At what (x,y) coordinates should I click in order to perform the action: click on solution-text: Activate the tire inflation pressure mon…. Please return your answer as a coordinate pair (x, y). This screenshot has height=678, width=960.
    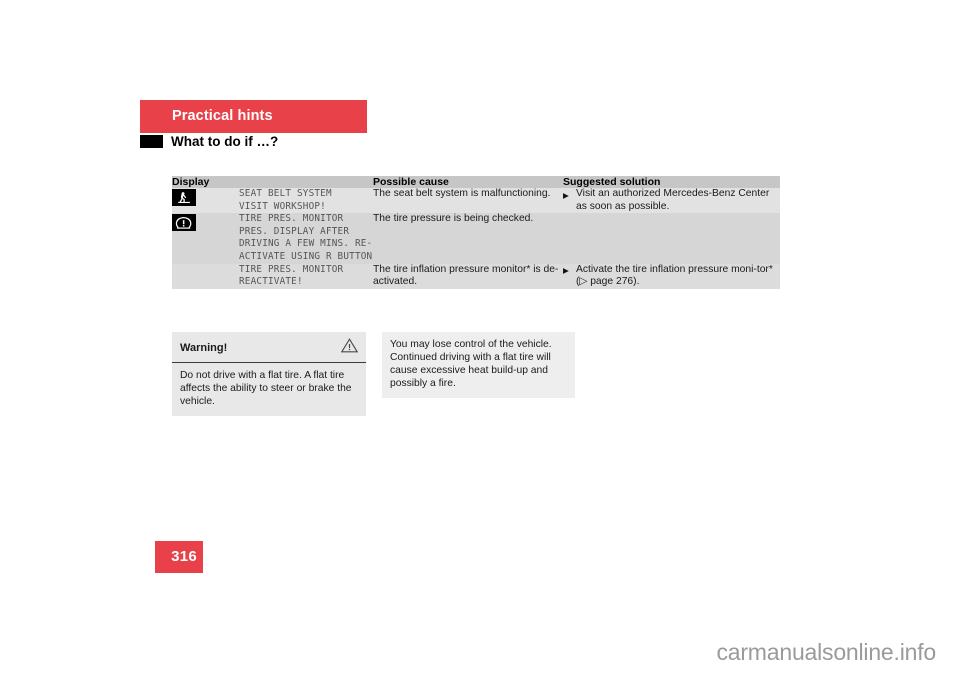
    Looking at the image, I should click on (674, 275).